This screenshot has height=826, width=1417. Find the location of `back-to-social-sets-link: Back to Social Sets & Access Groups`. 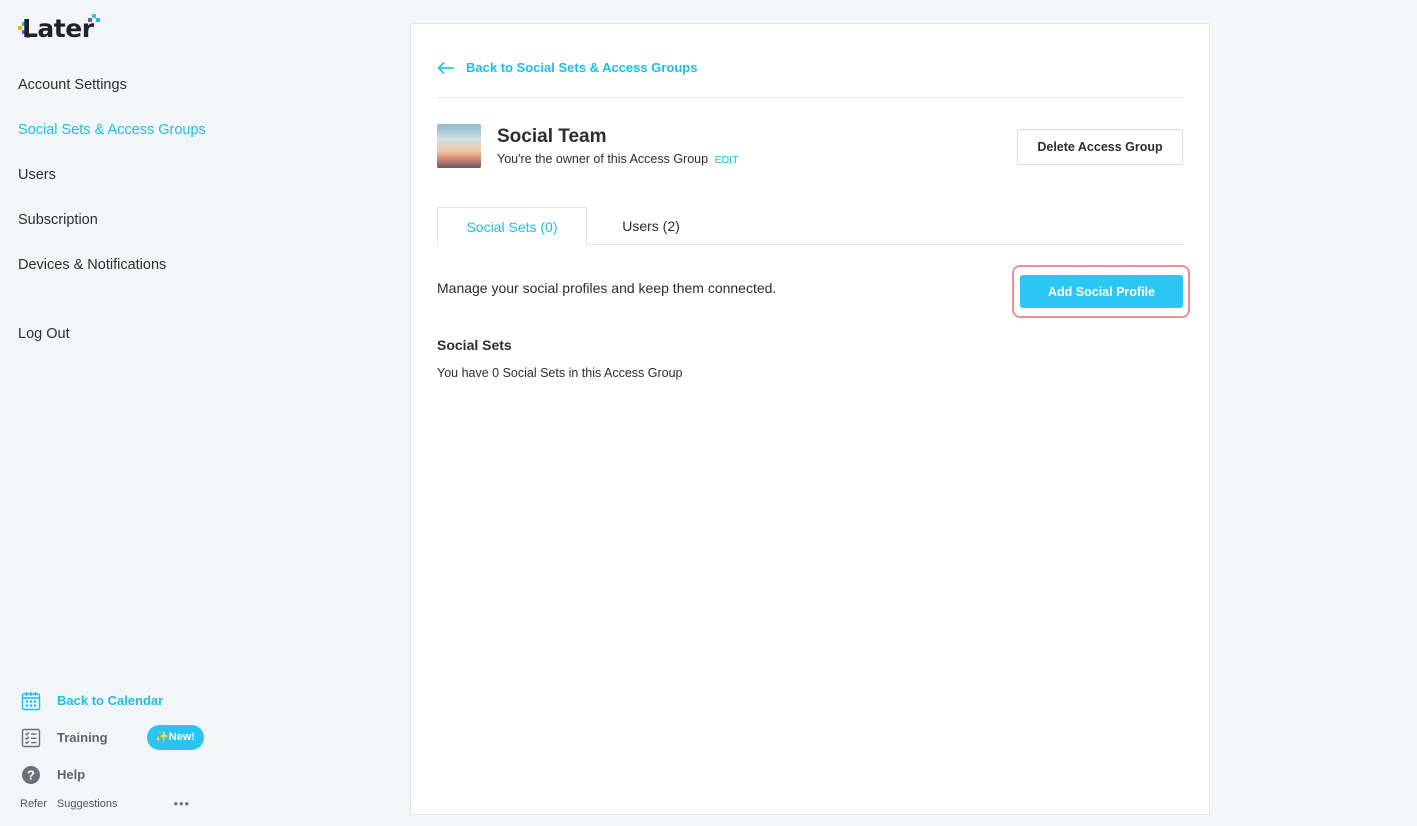

back-to-social-sets-link: Back to Social Sets & Access Groups is located at coordinates (567, 67).